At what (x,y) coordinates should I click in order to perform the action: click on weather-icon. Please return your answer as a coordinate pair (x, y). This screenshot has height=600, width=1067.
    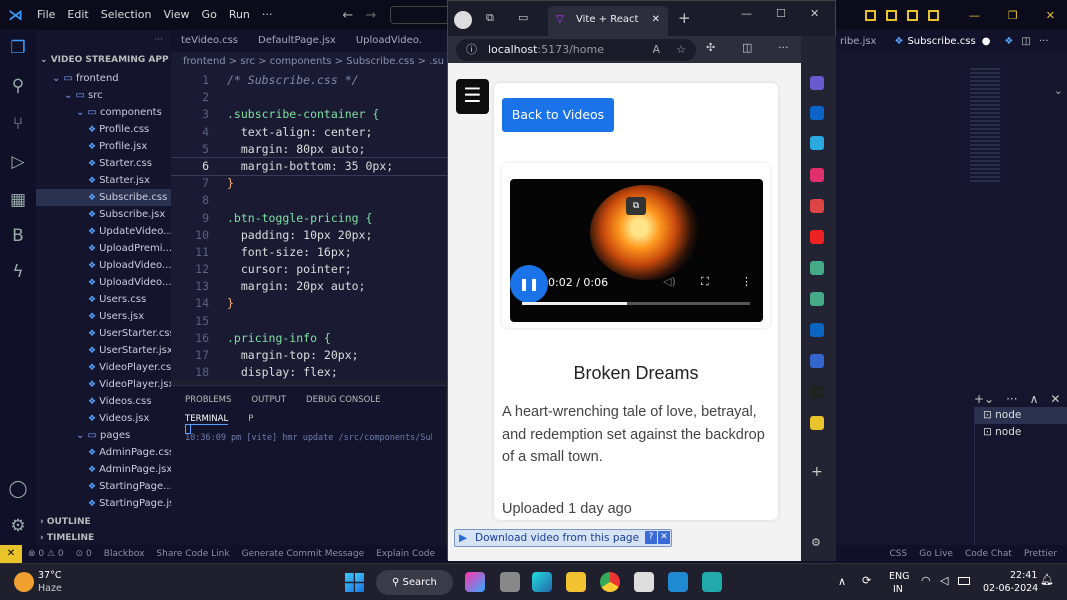
    Looking at the image, I should click on (24, 582).